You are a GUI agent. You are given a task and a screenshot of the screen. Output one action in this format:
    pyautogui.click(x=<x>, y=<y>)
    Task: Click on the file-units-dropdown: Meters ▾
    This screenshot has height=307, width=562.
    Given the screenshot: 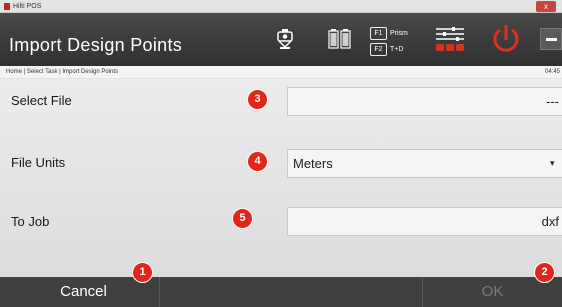 What is the action you would take?
    pyautogui.click(x=424, y=163)
    